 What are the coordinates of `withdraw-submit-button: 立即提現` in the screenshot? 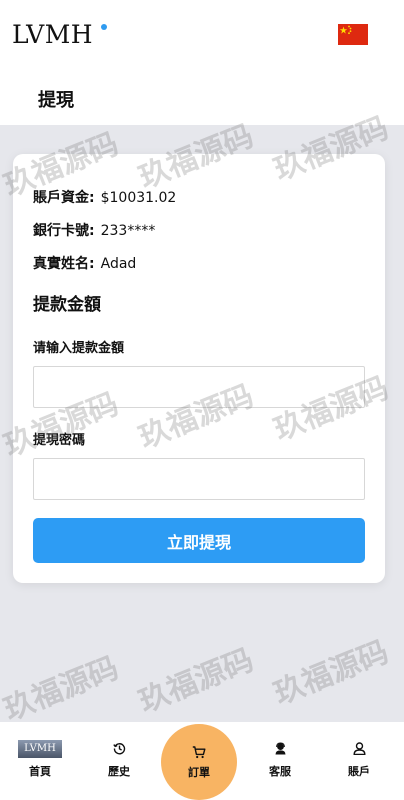 It's located at (199, 540).